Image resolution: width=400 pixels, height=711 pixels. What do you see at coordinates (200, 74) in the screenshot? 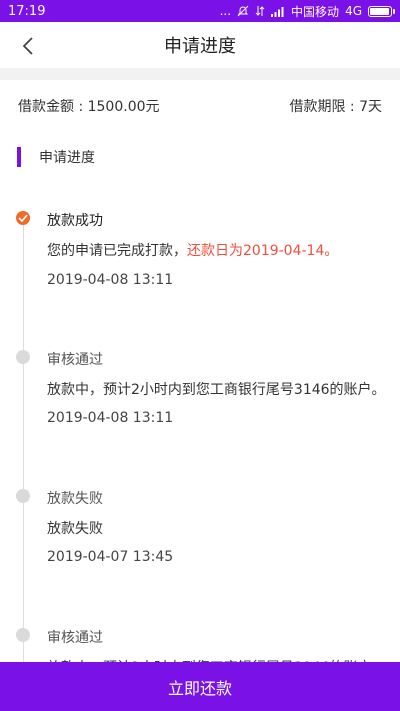
I see `divider-strip` at bounding box center [200, 74].